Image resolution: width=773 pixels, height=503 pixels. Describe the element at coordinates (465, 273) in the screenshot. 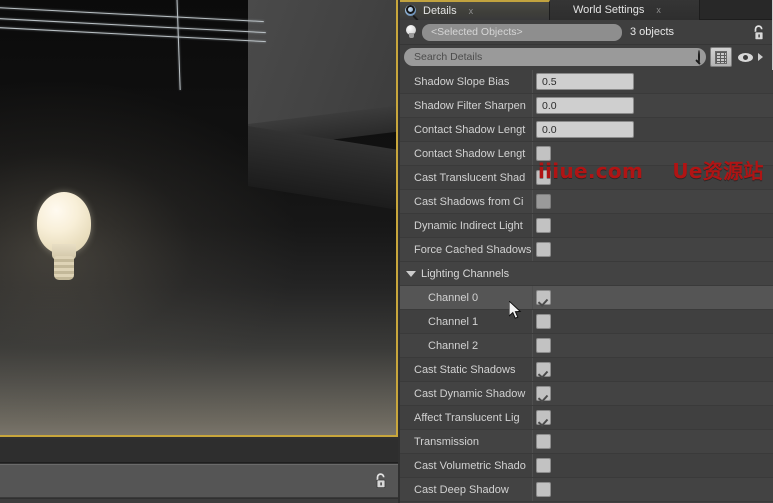

I see `property-group-label: Lighting Channels` at that location.